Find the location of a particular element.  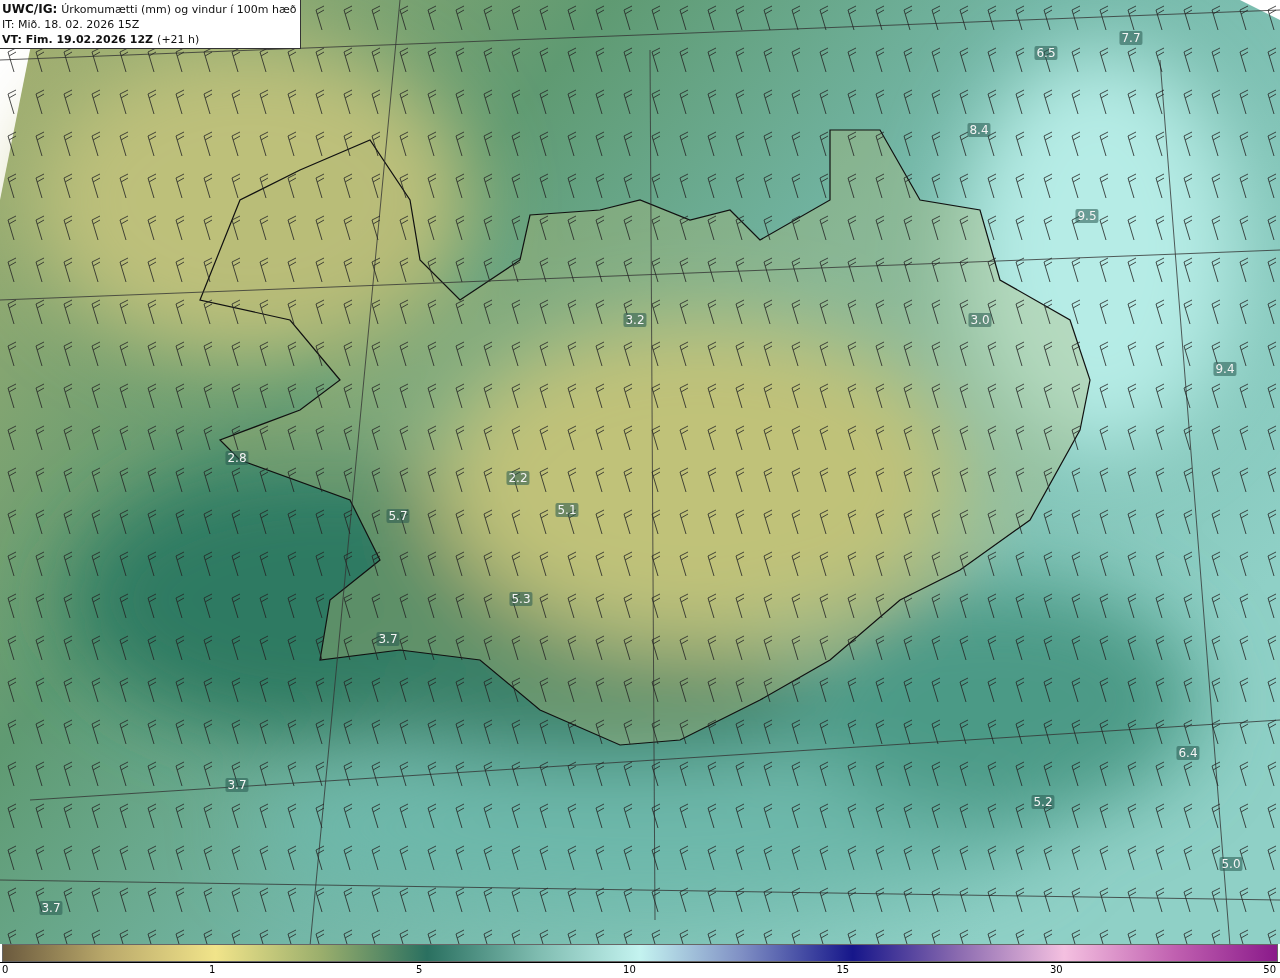

value-label: 3.2 is located at coordinates (635, 320).